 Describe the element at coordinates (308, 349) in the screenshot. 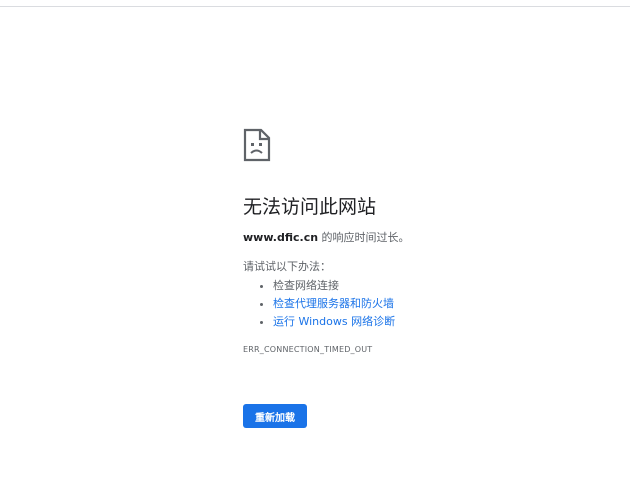

I see `error-code: ERR_CONNECTION_TIMED_OUT` at that location.